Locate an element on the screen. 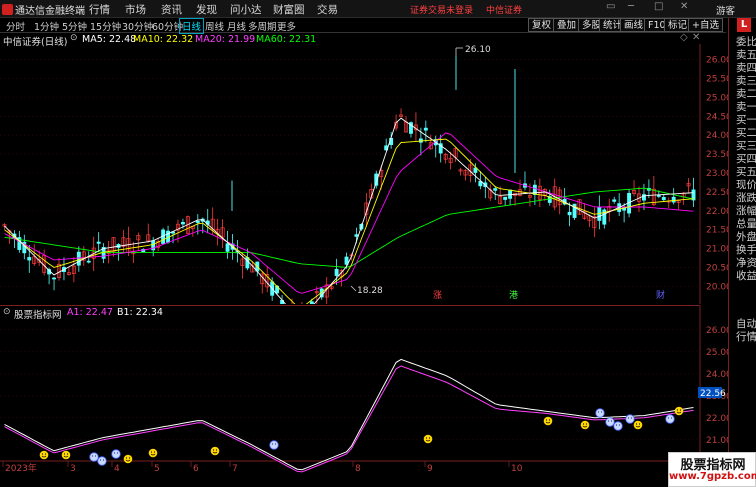  quote-label-12: 涨跌 is located at coordinates (746, 198).